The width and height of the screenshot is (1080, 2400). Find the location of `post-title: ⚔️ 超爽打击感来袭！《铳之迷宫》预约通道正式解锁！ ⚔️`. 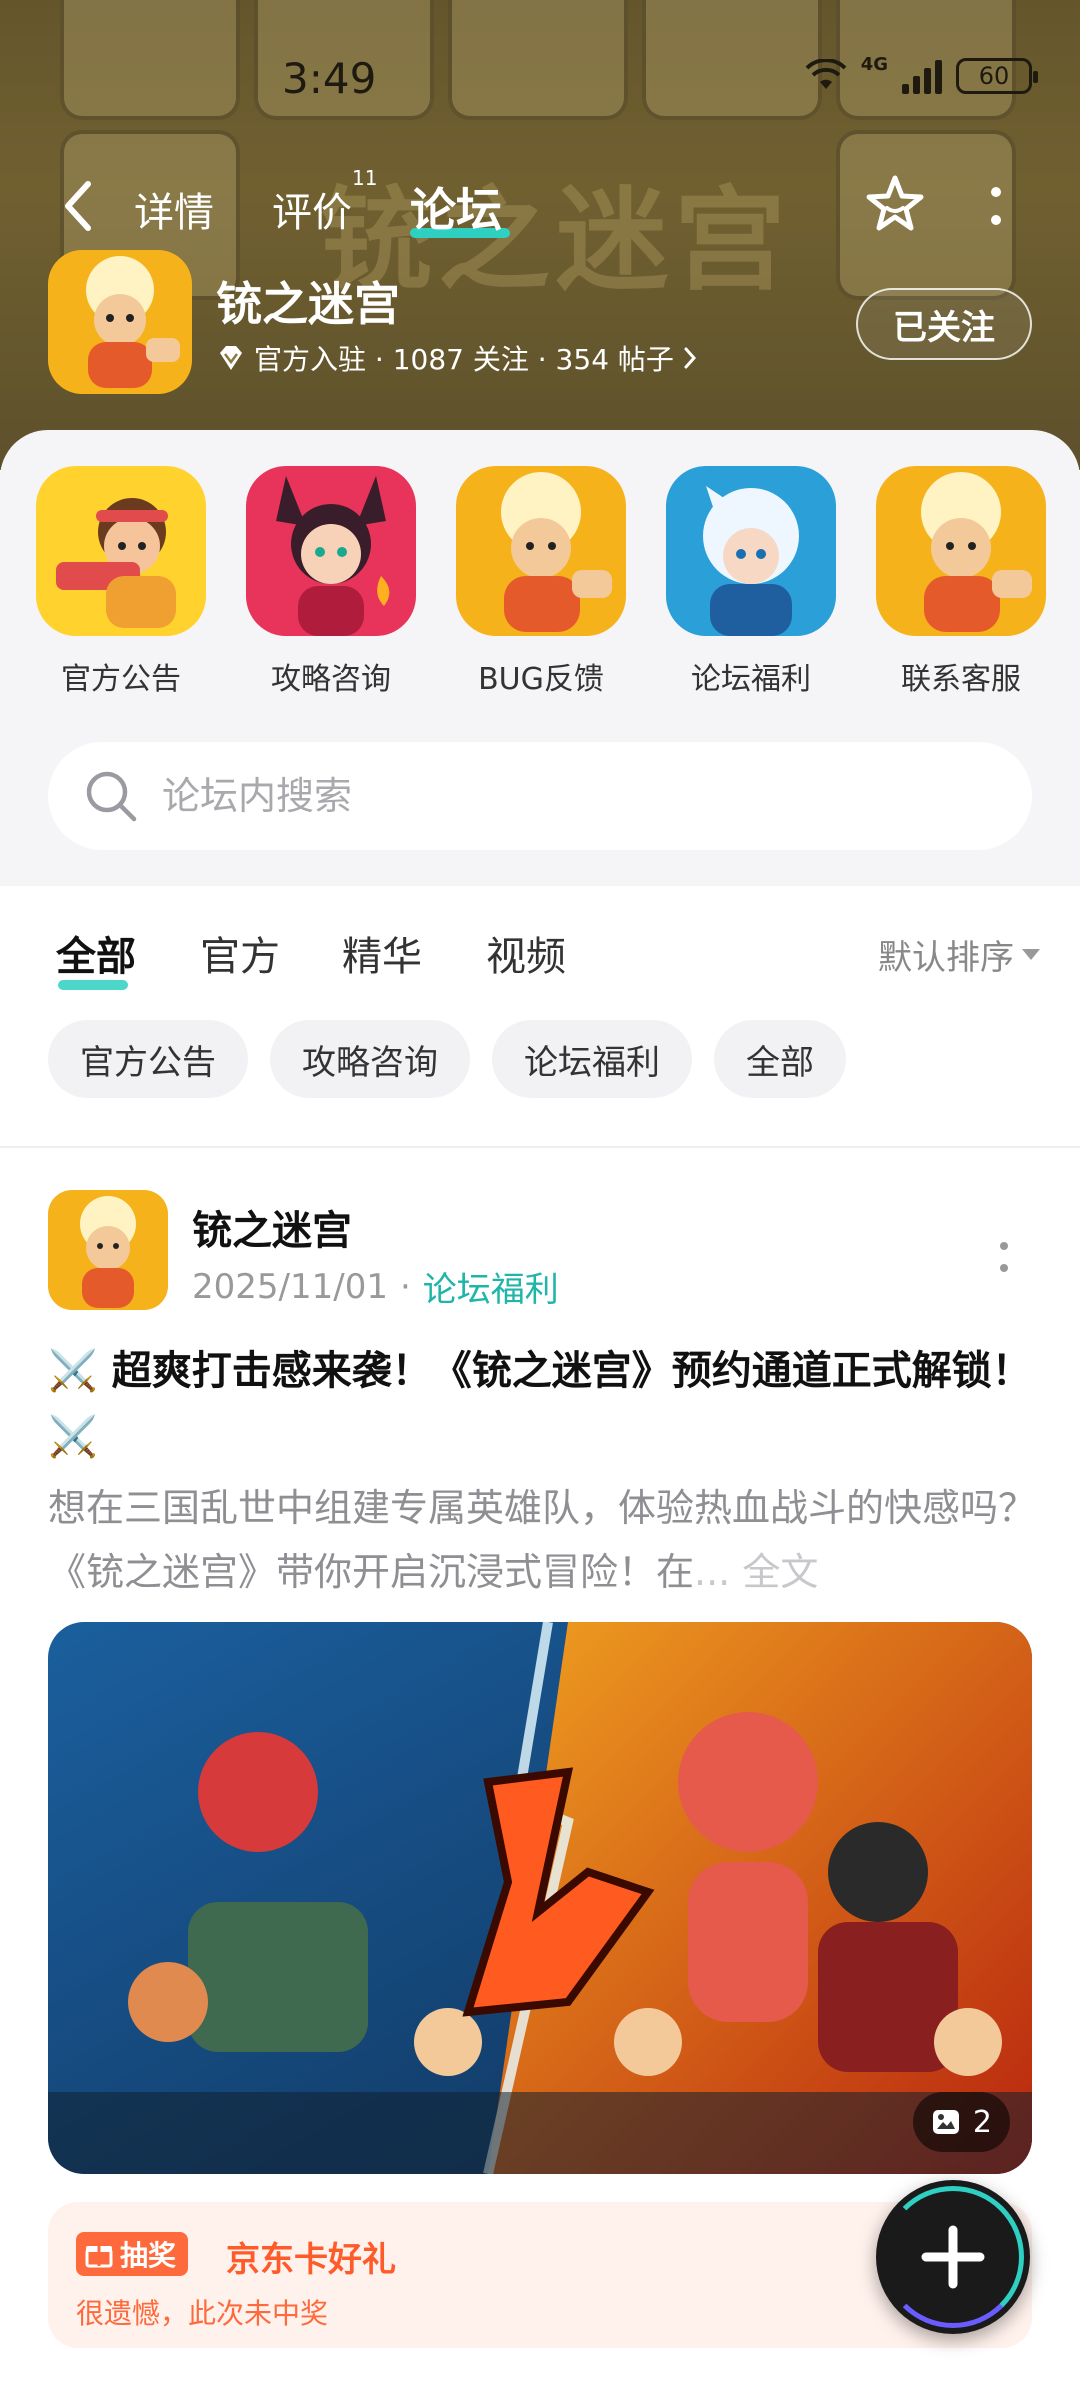

post-title: ⚔️ 超爽打击感来袭！《铳之迷宫》预约通道正式解锁！ ⚔️ is located at coordinates (543, 1404).